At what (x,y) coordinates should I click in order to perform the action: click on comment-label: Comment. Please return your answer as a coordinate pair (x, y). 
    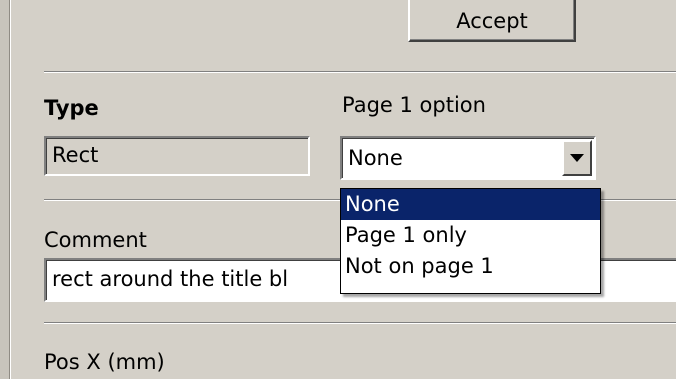
    Looking at the image, I should click on (95, 240).